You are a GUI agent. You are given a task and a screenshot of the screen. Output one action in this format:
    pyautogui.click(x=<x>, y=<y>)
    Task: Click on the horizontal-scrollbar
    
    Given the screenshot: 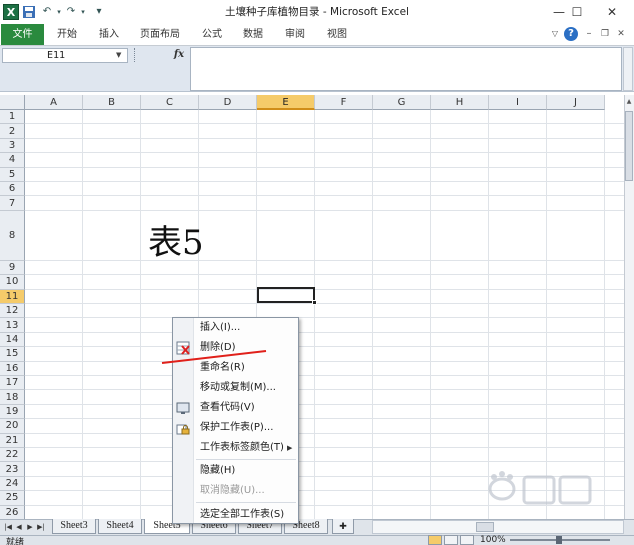 What is the action you would take?
    pyautogui.click(x=498, y=527)
    